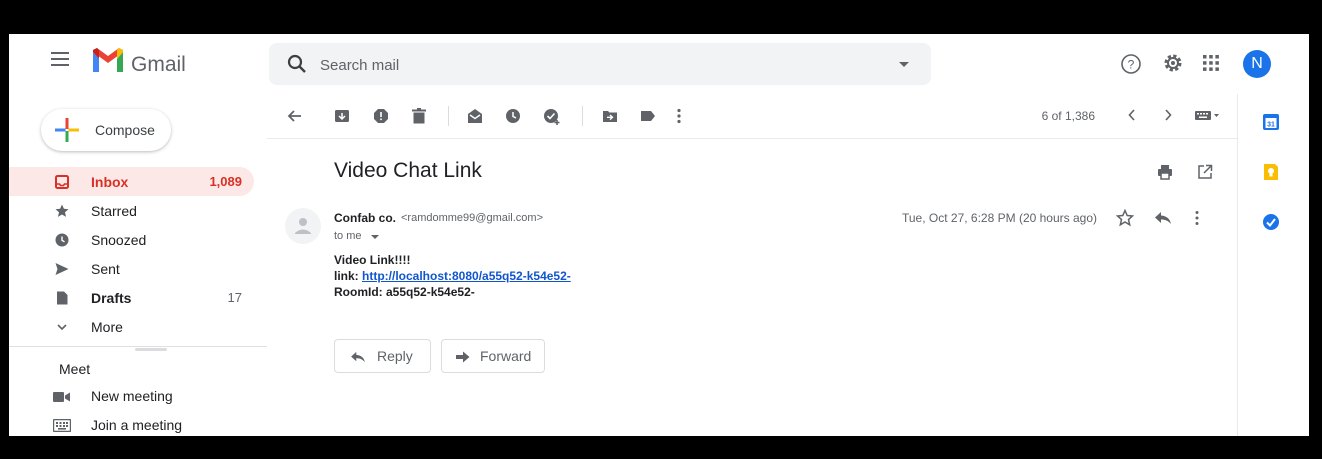 This screenshot has height=459, width=1322. Describe the element at coordinates (1273, 265) in the screenshot. I see `side-panel: 31` at that location.